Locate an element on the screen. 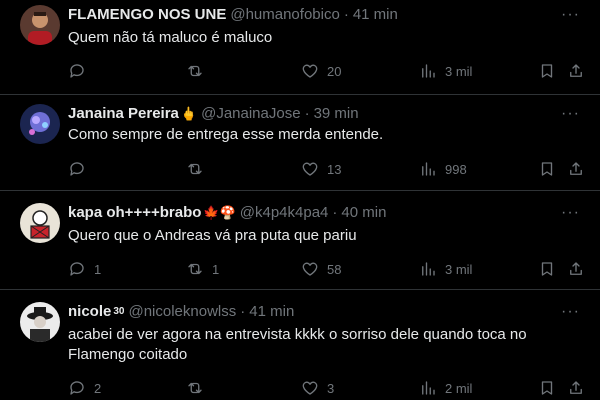  tweet-actions: 1 1 58 3 mil is located at coordinates (327, 269).